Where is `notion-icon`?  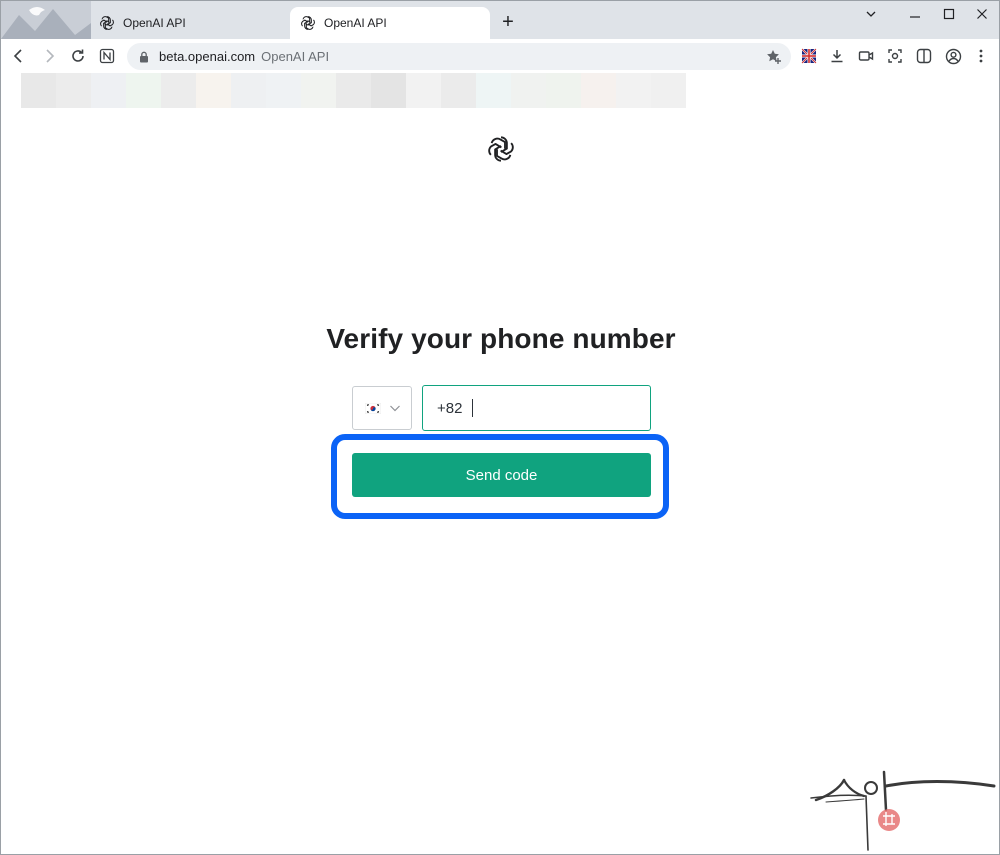 notion-icon is located at coordinates (107, 56).